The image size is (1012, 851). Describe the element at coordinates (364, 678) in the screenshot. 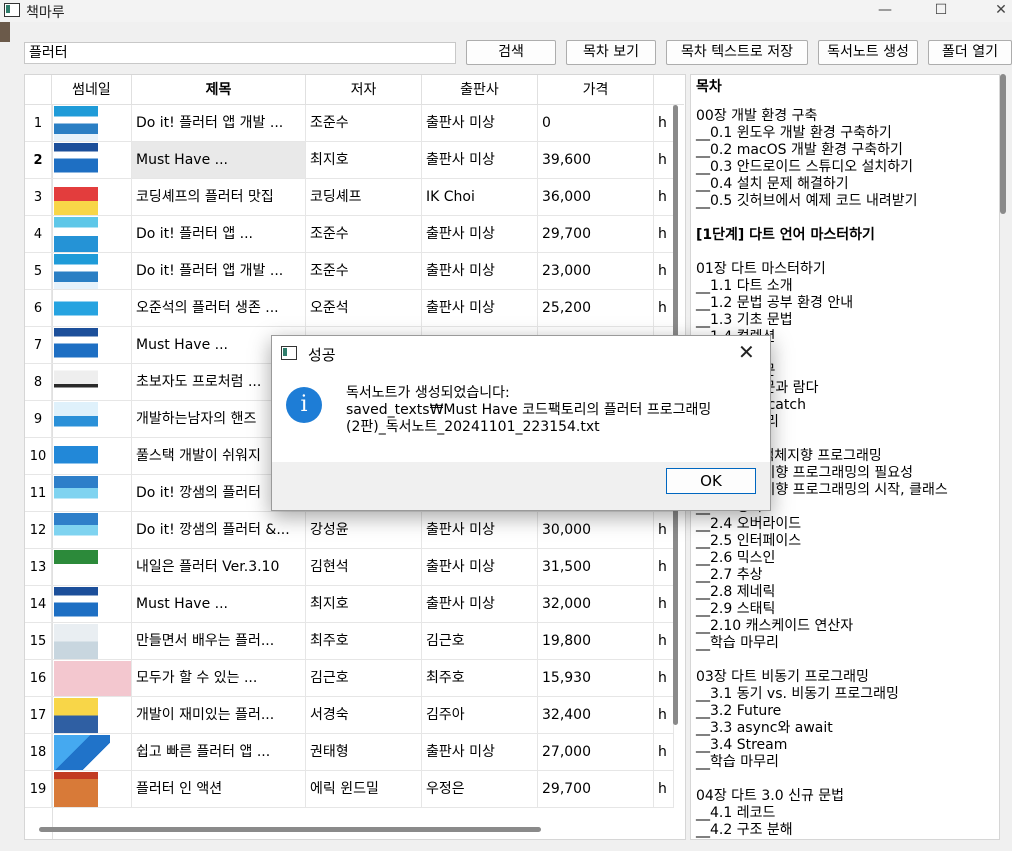

I see `author-cell: 김근호` at that location.